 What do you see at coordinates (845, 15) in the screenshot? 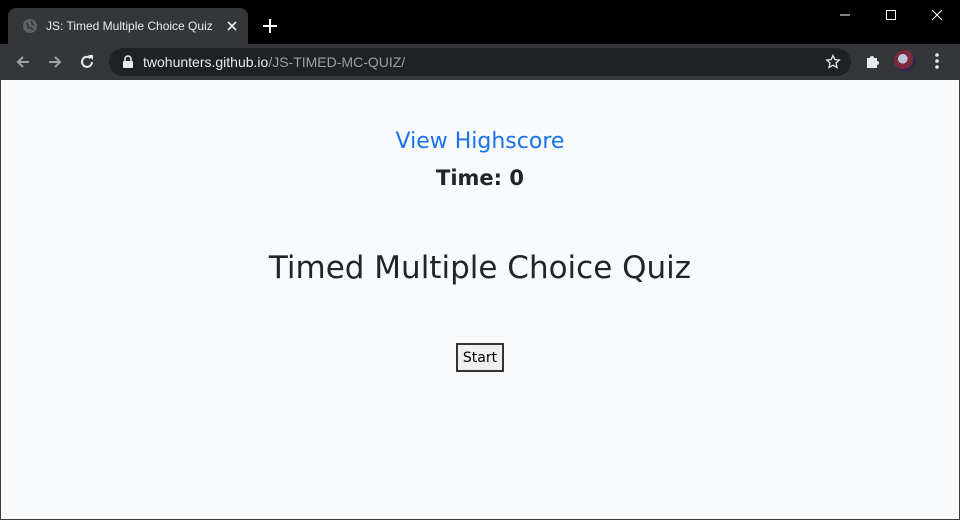
I see `minimize-icon` at bounding box center [845, 15].